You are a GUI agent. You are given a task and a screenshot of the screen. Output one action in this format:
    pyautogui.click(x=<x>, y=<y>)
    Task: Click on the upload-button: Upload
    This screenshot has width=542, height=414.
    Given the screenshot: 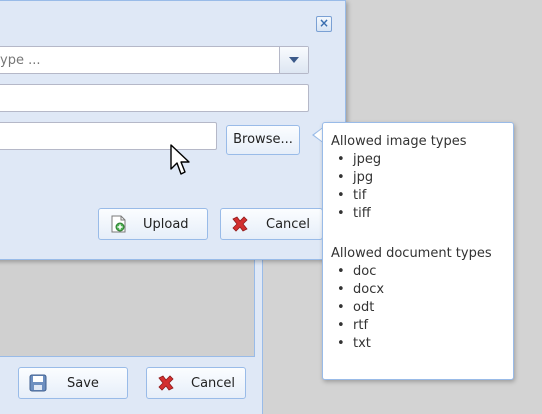 What is the action you would take?
    pyautogui.click(x=153, y=224)
    